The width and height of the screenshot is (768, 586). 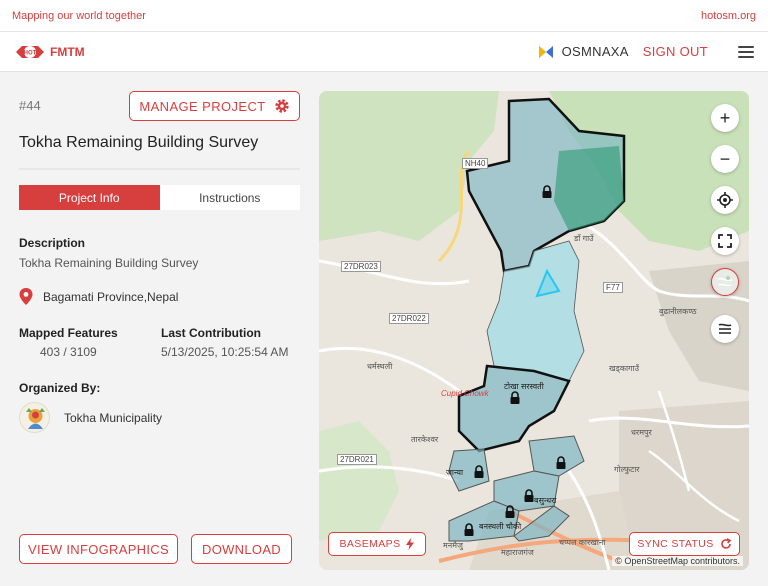 I want to click on organization: Tokha Municipality, so click(x=90, y=417).